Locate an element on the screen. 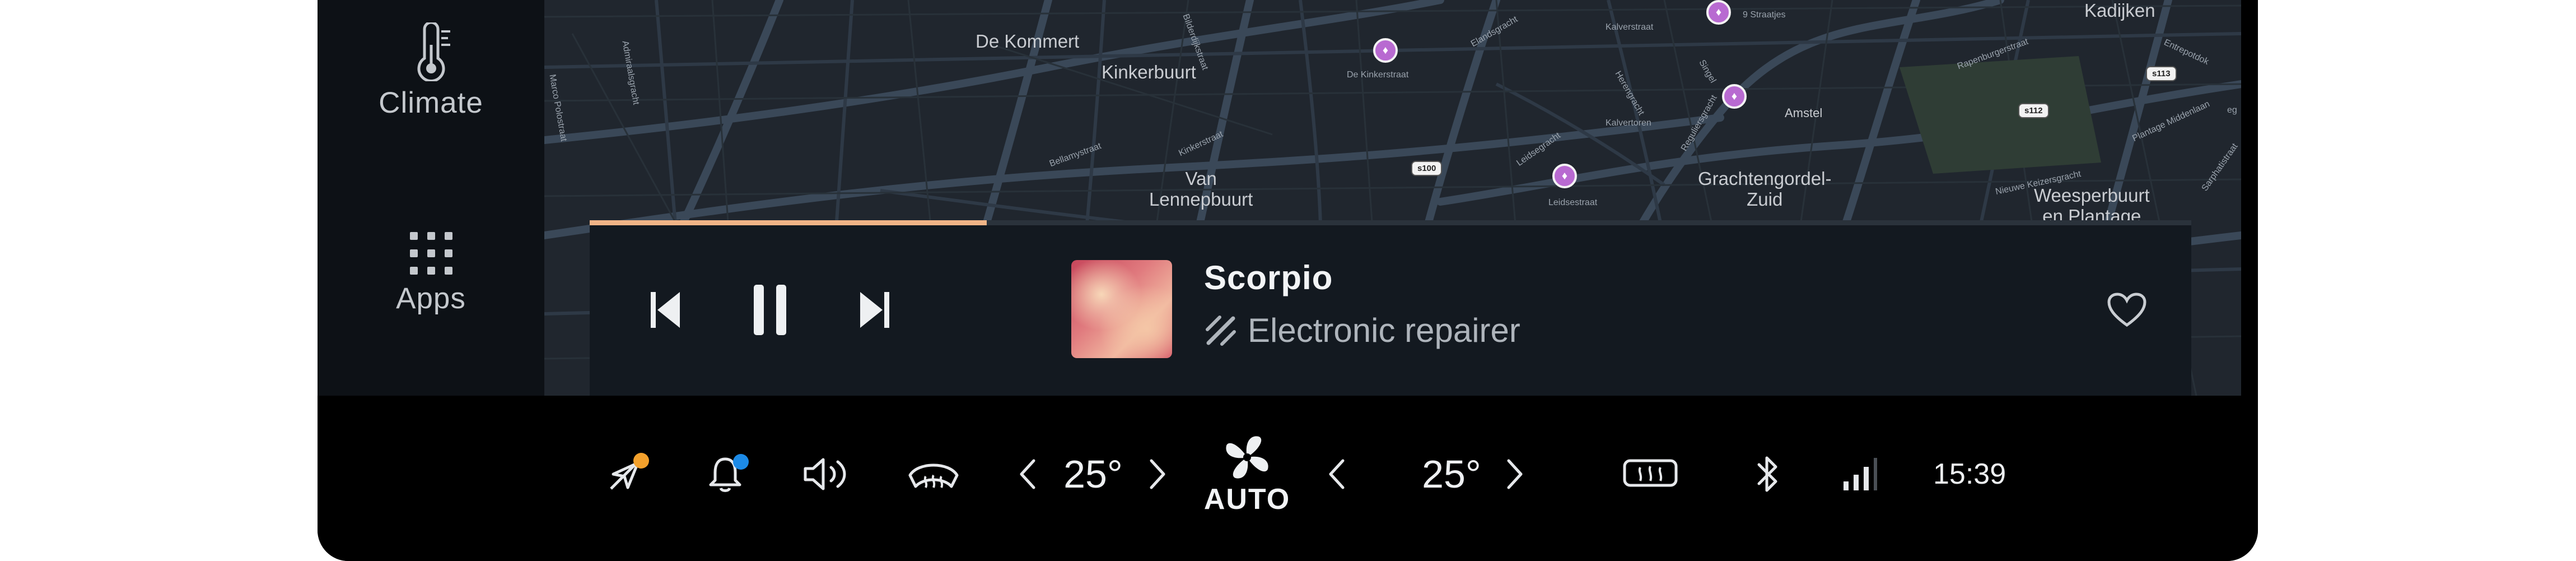  rear-defrost-button is located at coordinates (1651, 474).